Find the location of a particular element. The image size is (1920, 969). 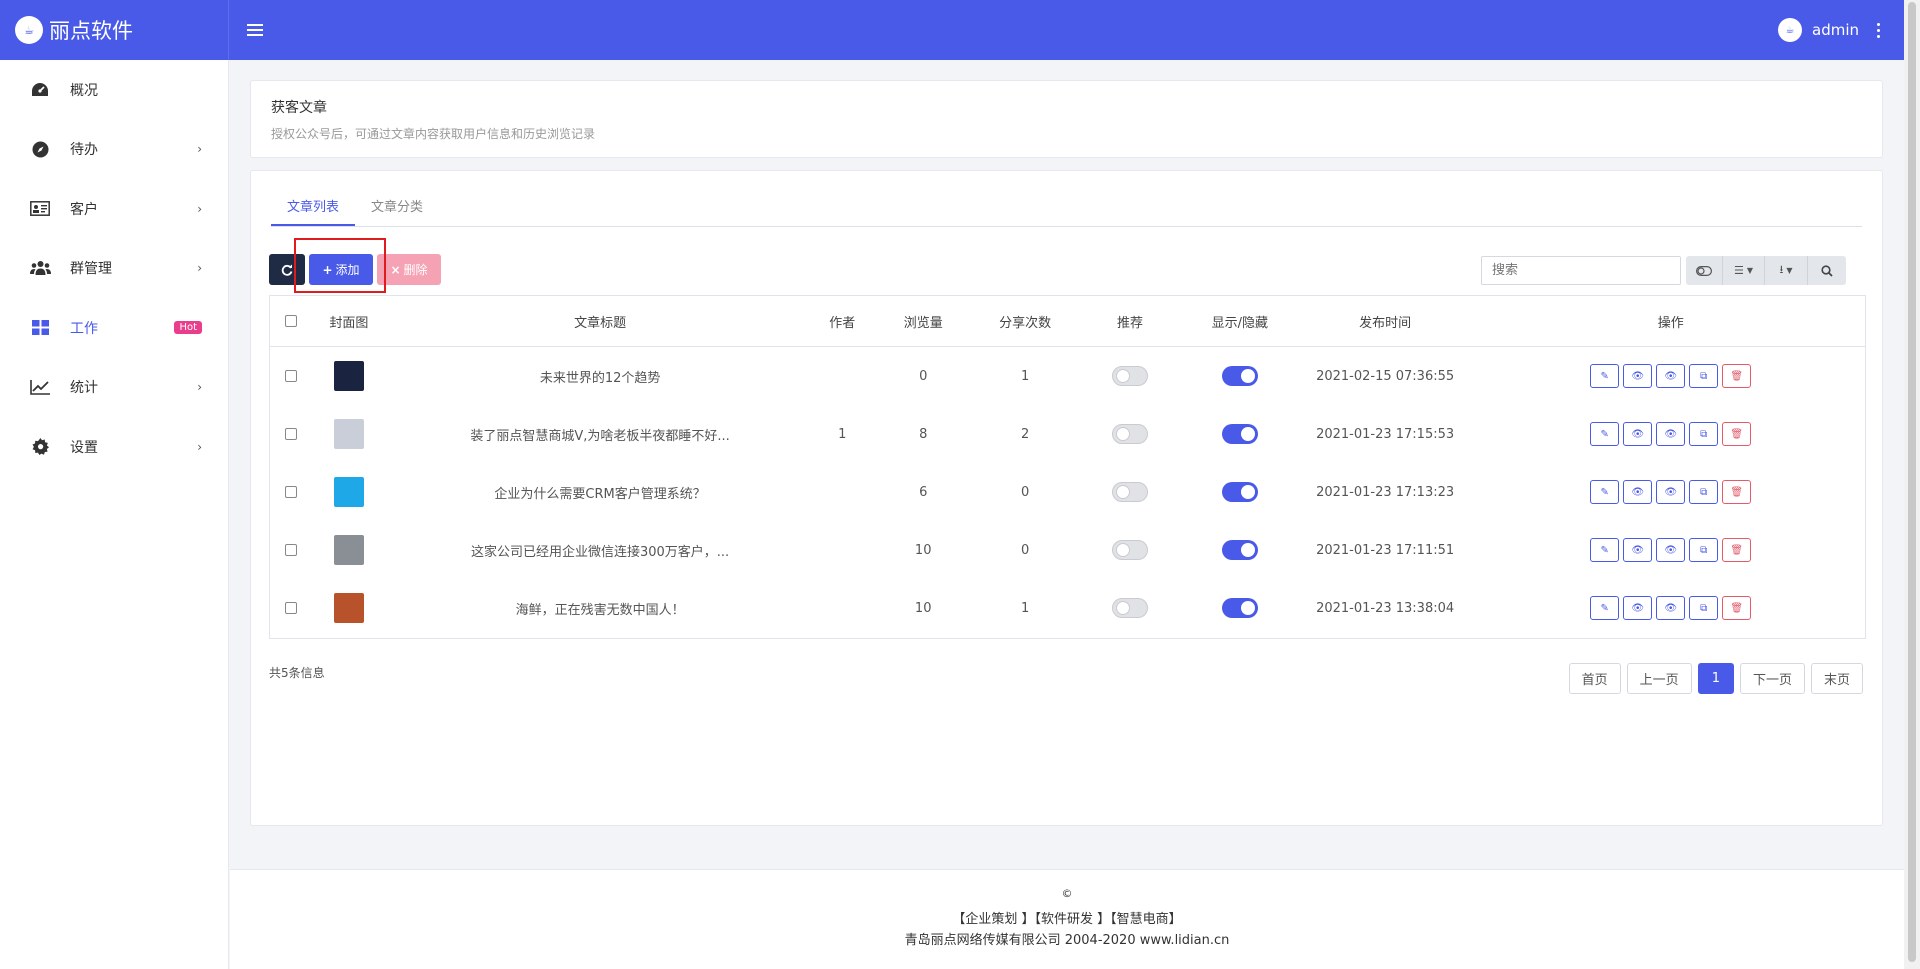

article-views: 0 is located at coordinates (923, 376).